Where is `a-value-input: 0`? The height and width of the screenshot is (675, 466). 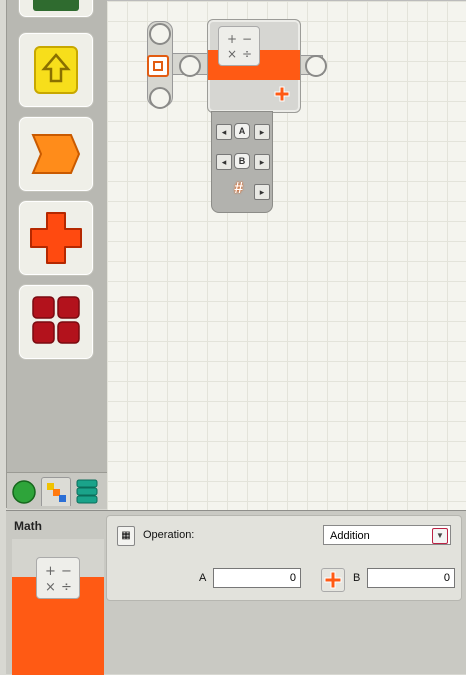
a-value-input: 0 is located at coordinates (257, 578).